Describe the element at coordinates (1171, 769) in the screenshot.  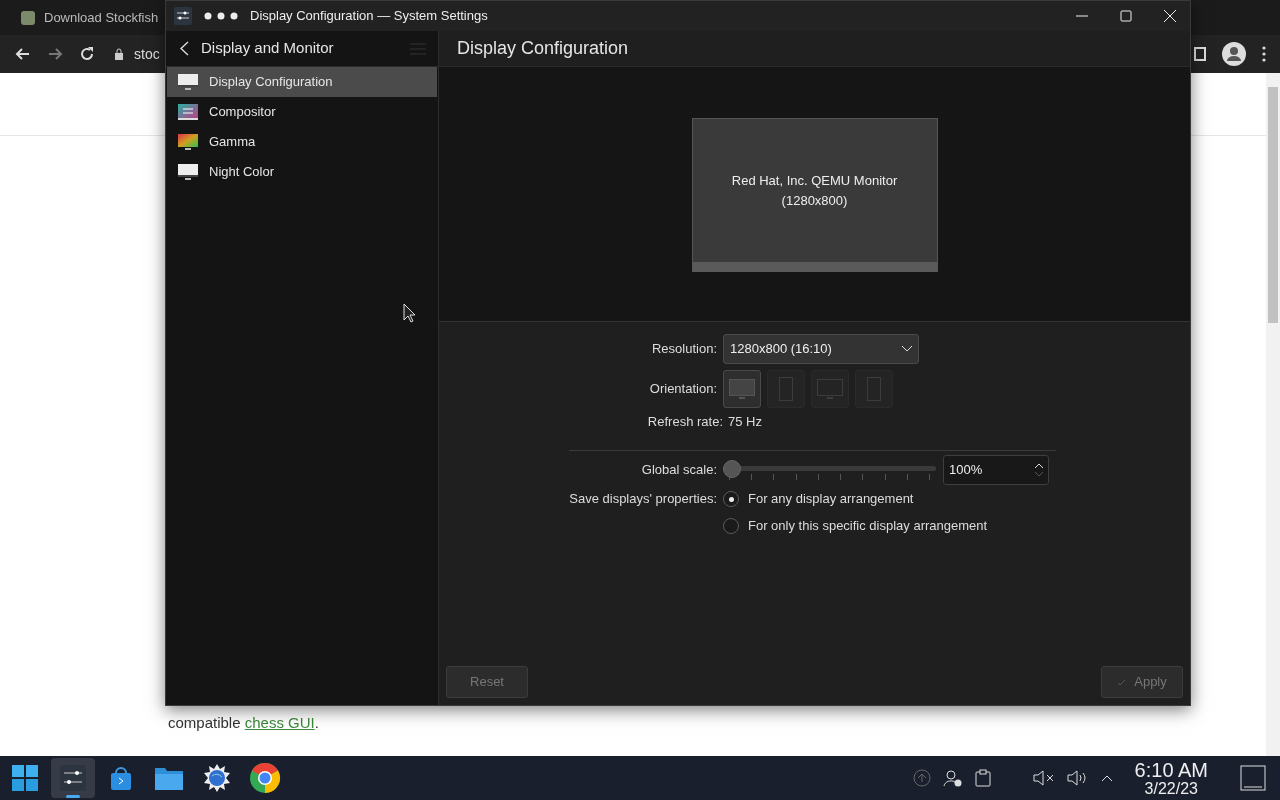
I see `clock-time: 6:10 AM` at that location.